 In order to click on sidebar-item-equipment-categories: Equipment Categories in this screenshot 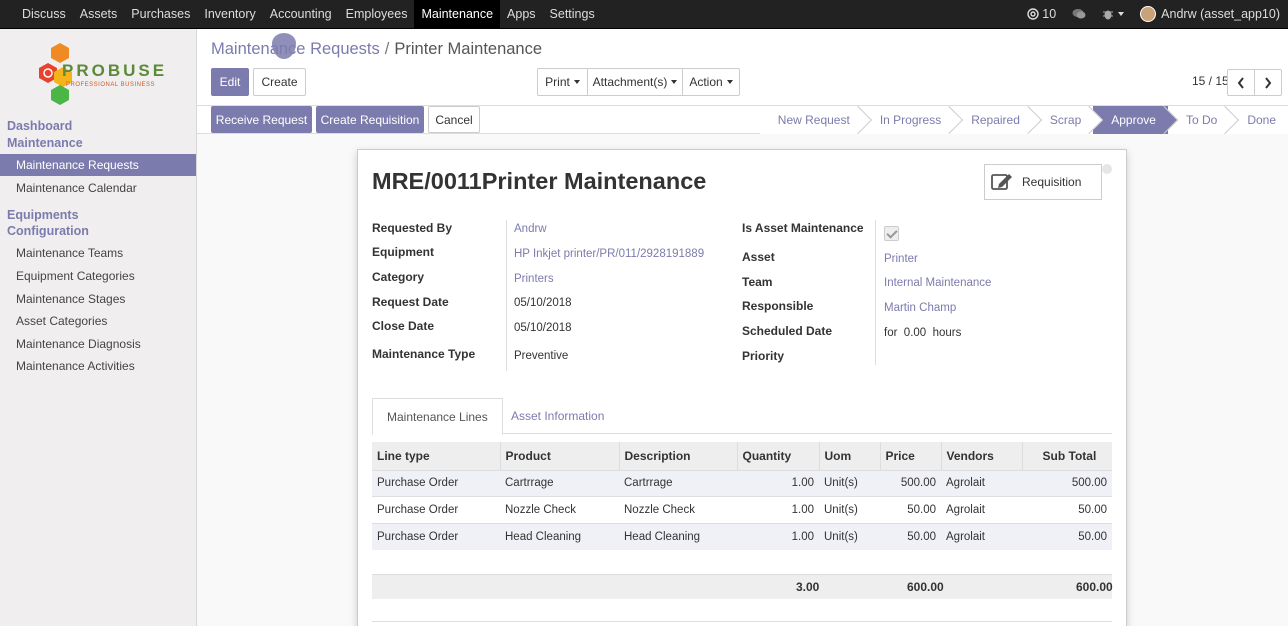, I will do `click(98, 276)`.